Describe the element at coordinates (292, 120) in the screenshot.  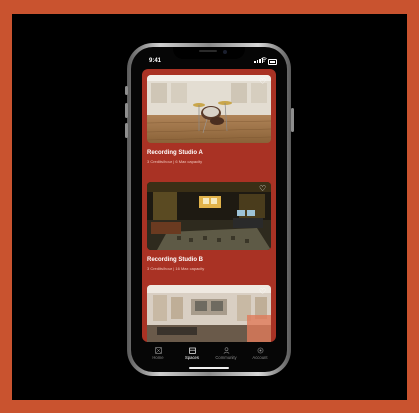
I see `power-button` at that location.